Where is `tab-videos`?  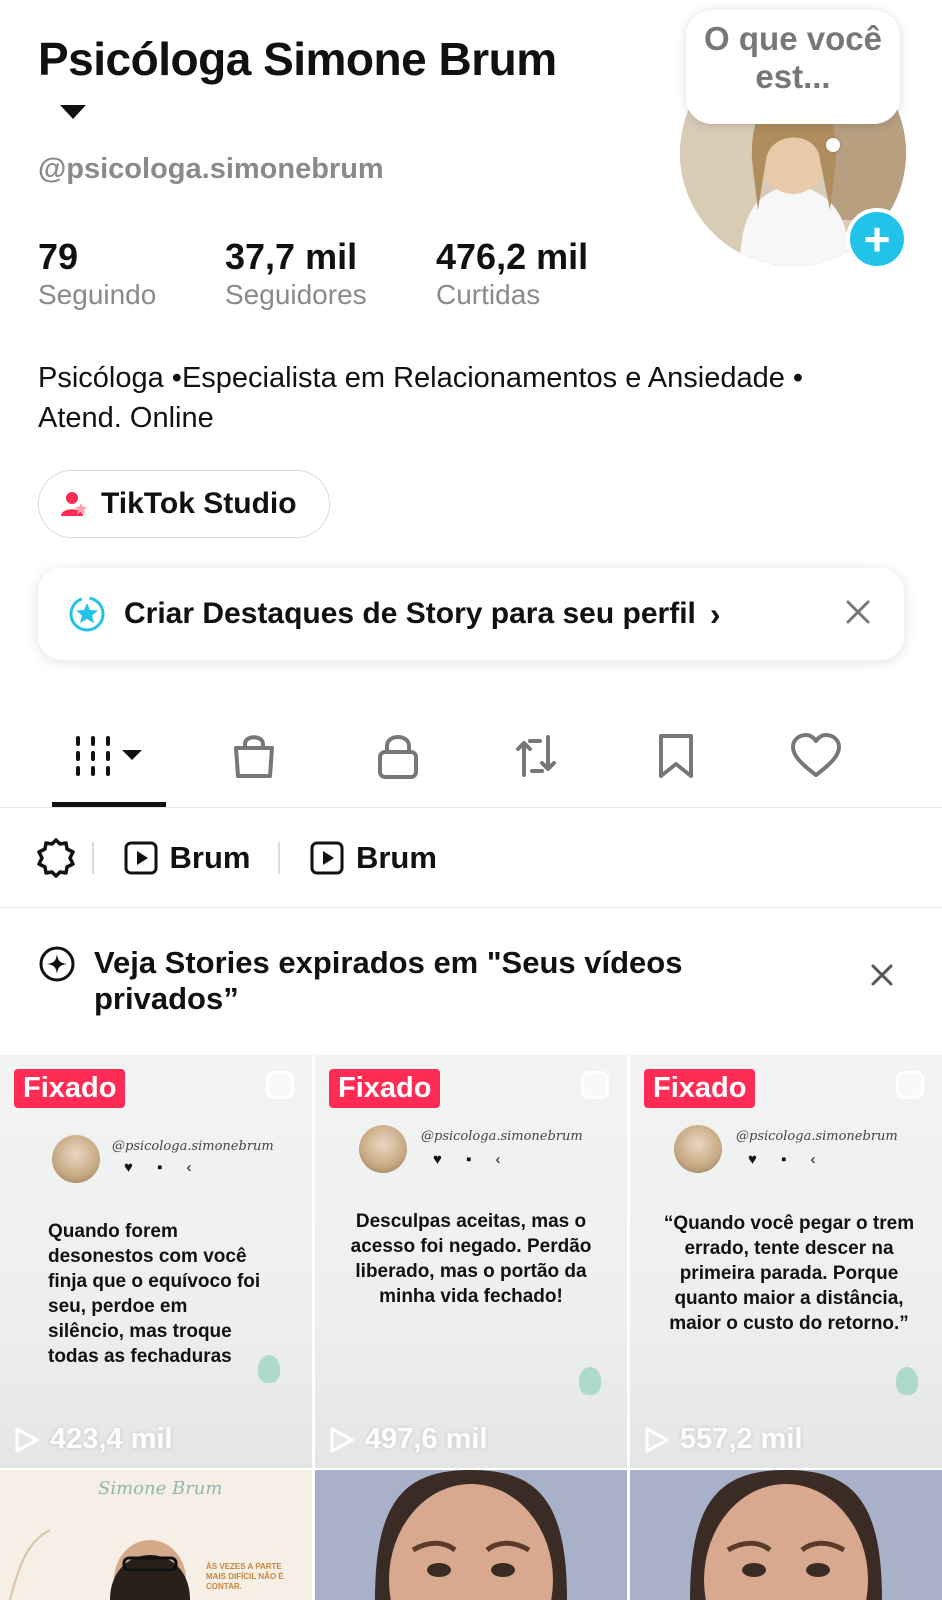
tab-videos is located at coordinates (110, 756).